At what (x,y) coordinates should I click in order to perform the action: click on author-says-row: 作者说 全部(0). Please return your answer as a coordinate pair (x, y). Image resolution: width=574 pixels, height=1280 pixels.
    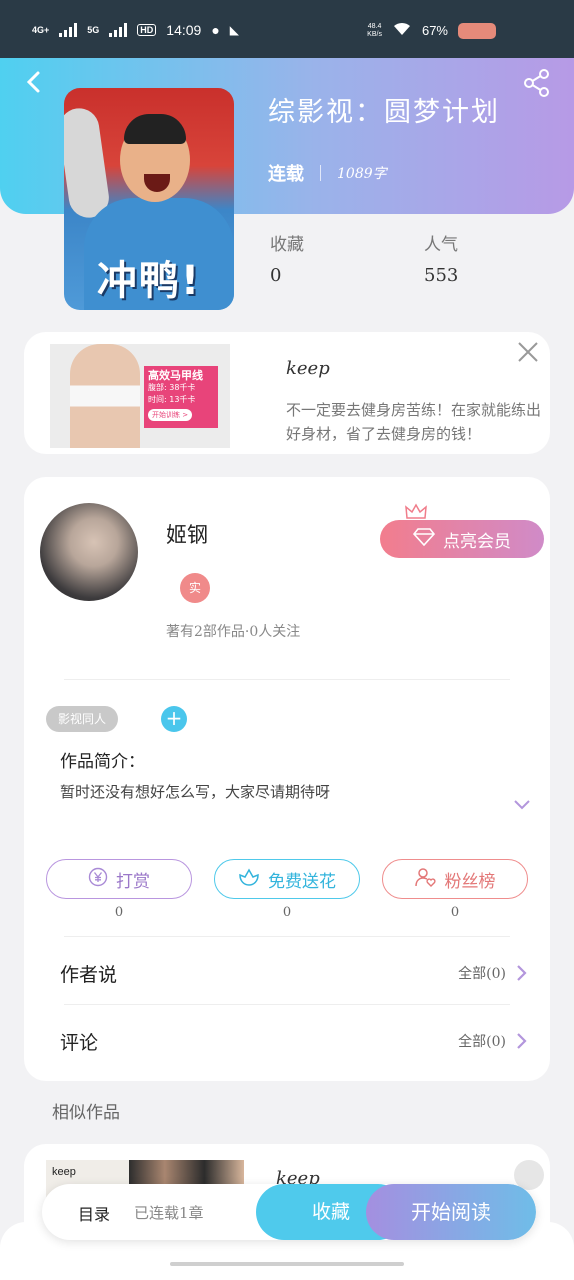
    Looking at the image, I should click on (294, 973).